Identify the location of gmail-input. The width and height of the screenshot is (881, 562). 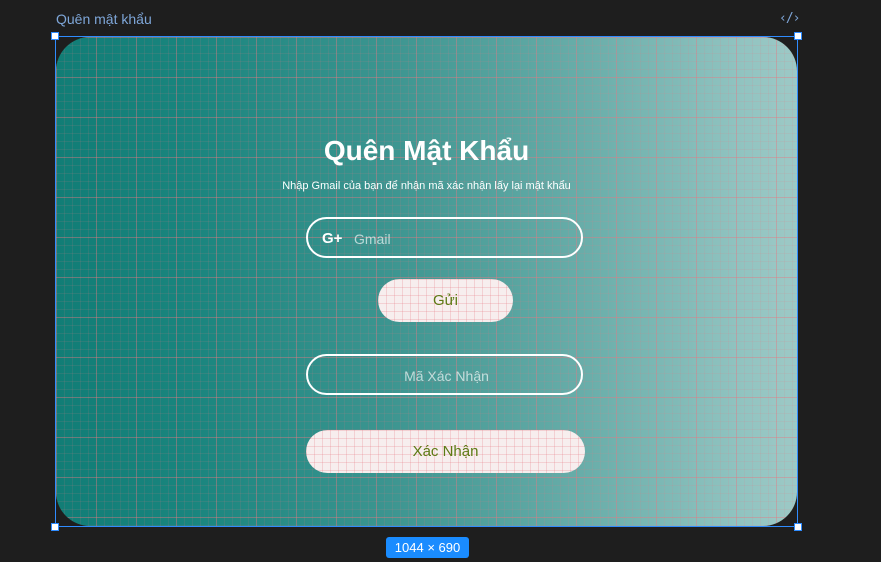
(468, 238).